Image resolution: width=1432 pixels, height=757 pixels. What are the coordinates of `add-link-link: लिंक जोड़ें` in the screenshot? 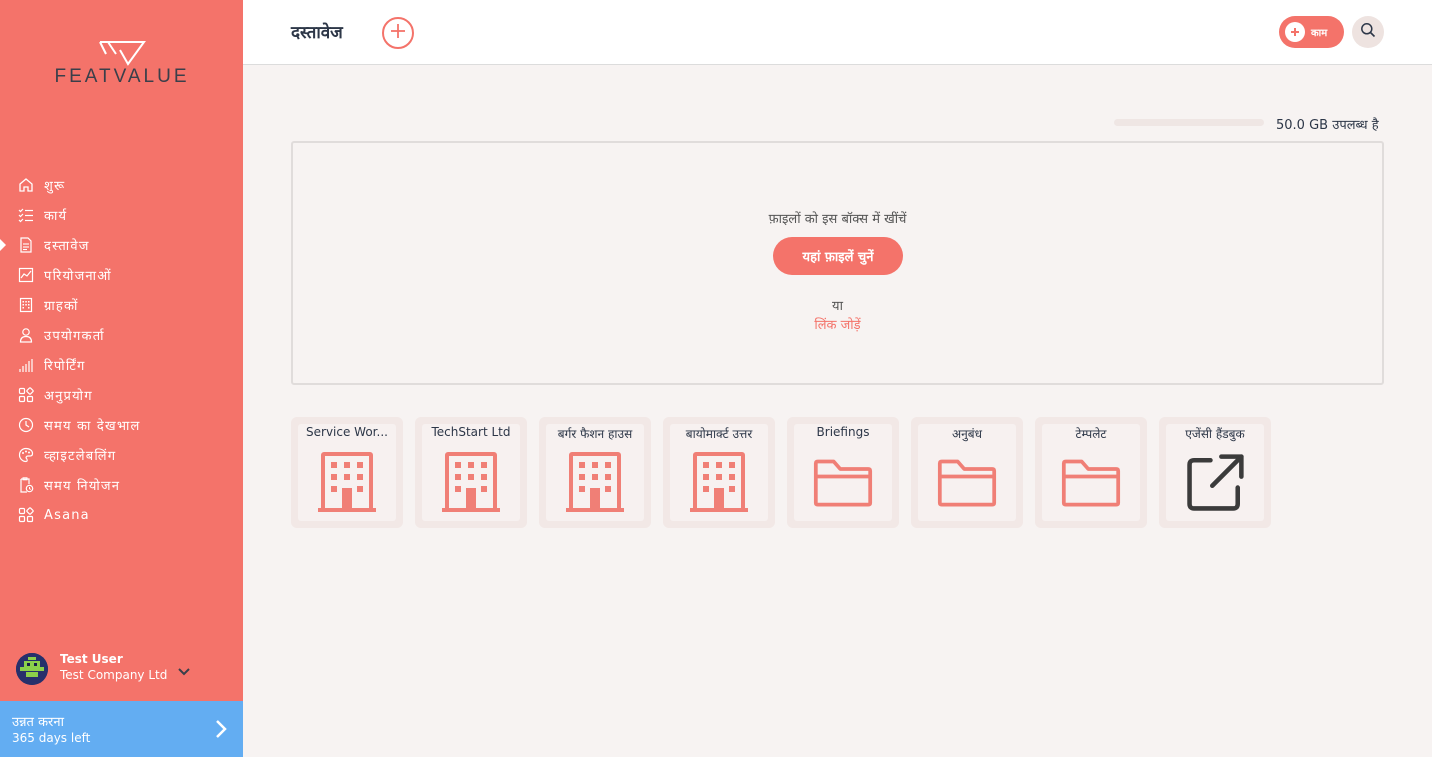 It's located at (837, 324).